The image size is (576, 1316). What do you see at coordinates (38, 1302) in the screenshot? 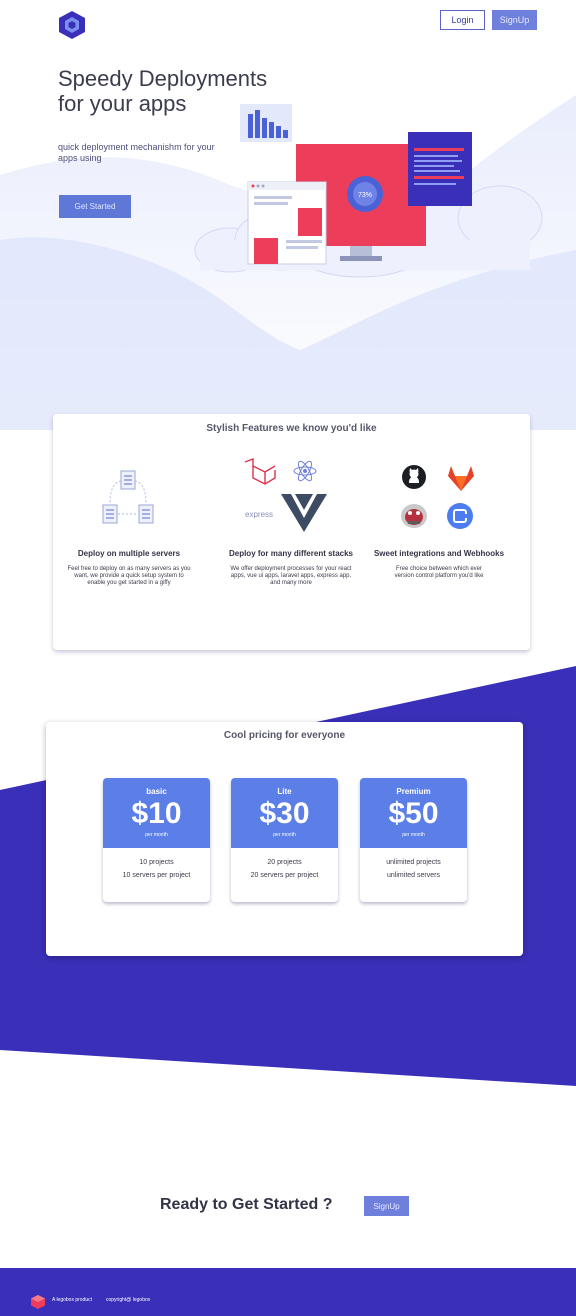
I see `footer-logo-icon` at bounding box center [38, 1302].